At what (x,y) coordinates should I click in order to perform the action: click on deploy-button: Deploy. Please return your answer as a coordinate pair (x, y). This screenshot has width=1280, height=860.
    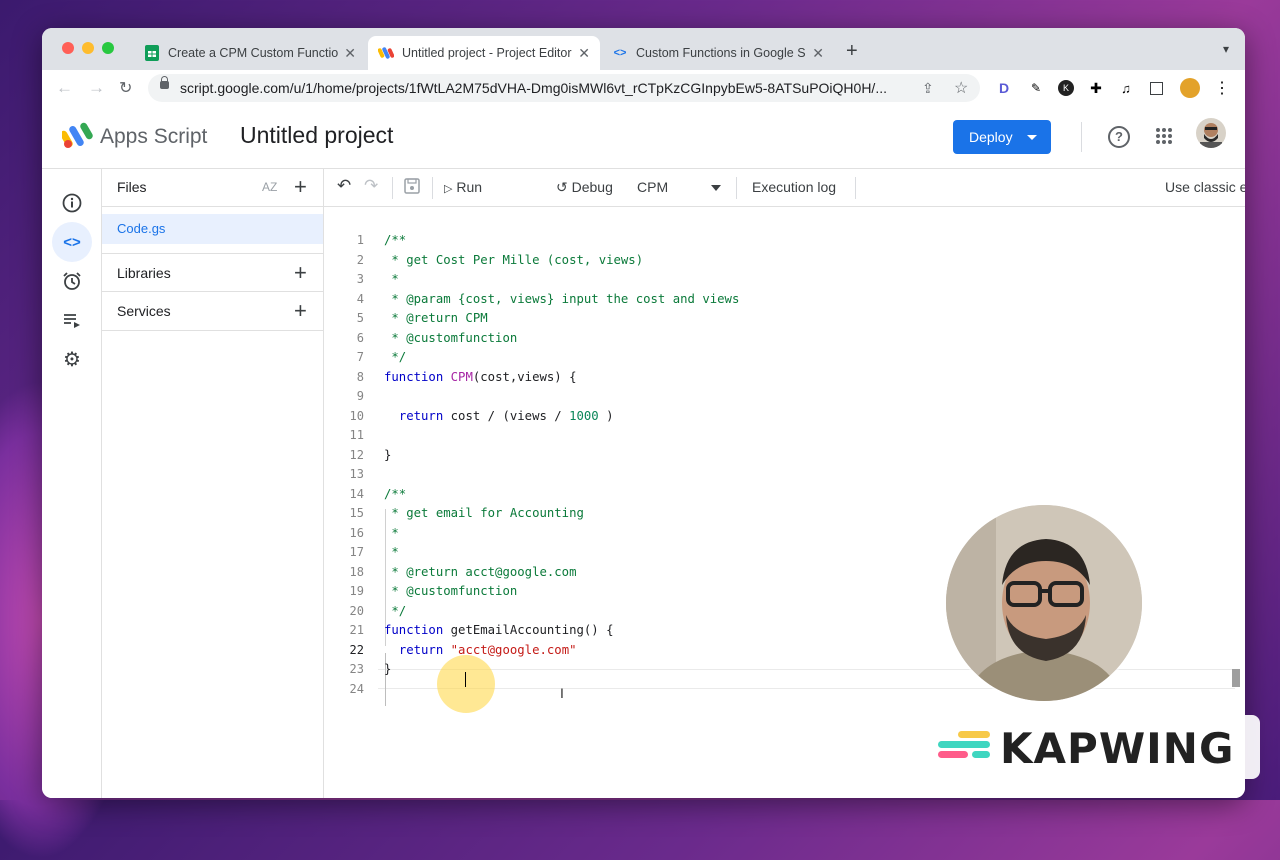
    Looking at the image, I should click on (1002, 137).